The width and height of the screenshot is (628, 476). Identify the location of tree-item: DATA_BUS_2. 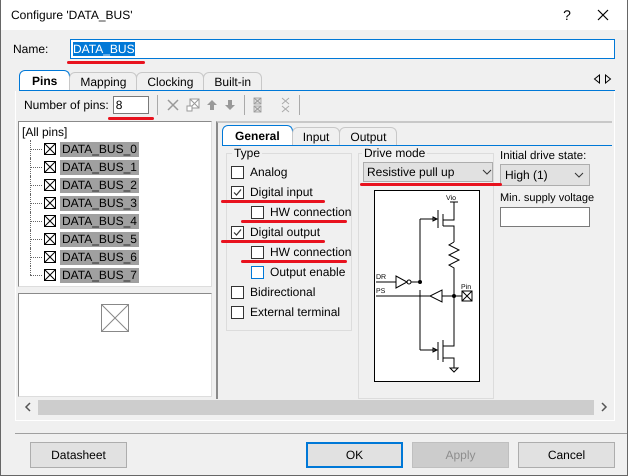
(99, 185).